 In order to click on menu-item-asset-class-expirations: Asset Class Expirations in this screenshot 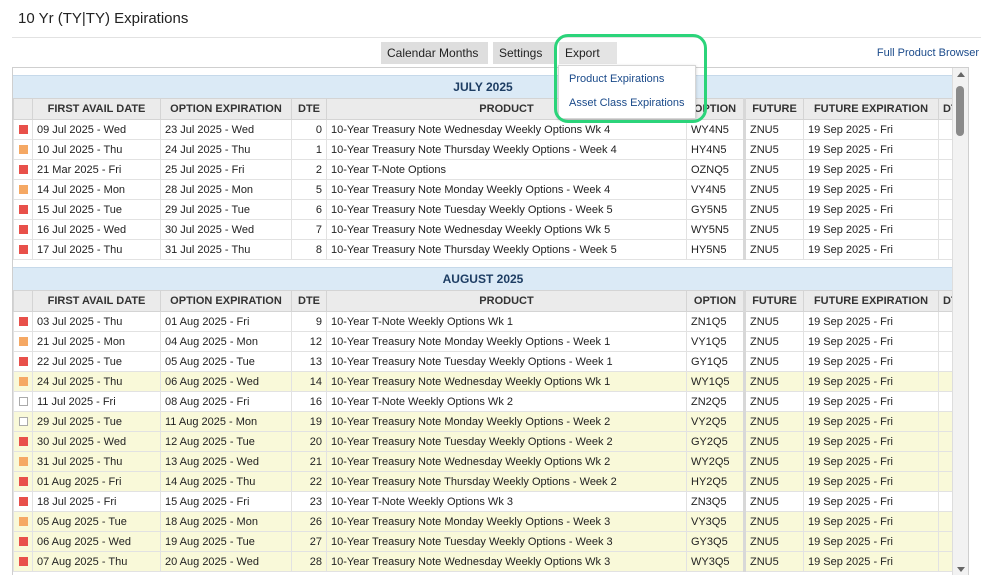, I will do `click(627, 103)`.